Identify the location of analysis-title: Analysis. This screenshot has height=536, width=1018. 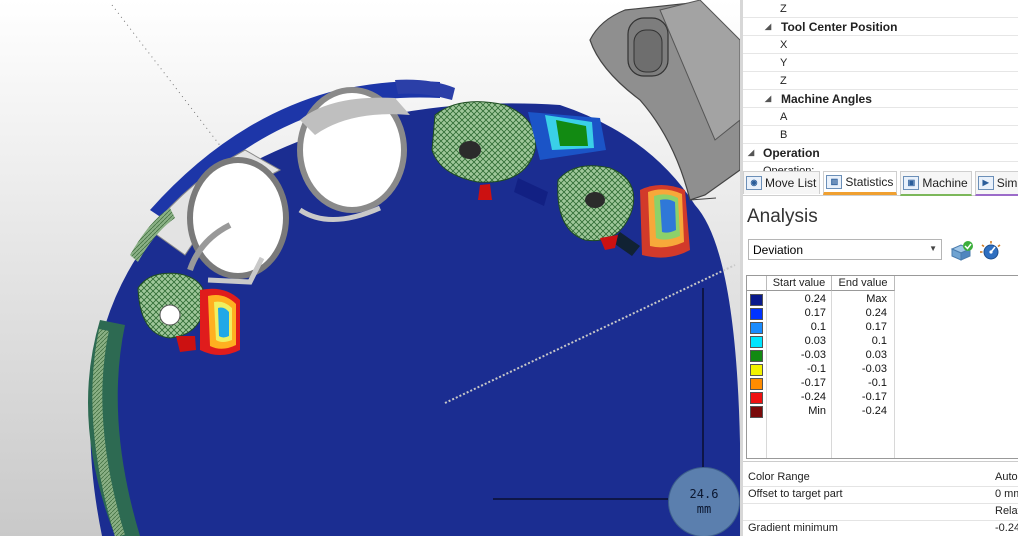
(782, 216).